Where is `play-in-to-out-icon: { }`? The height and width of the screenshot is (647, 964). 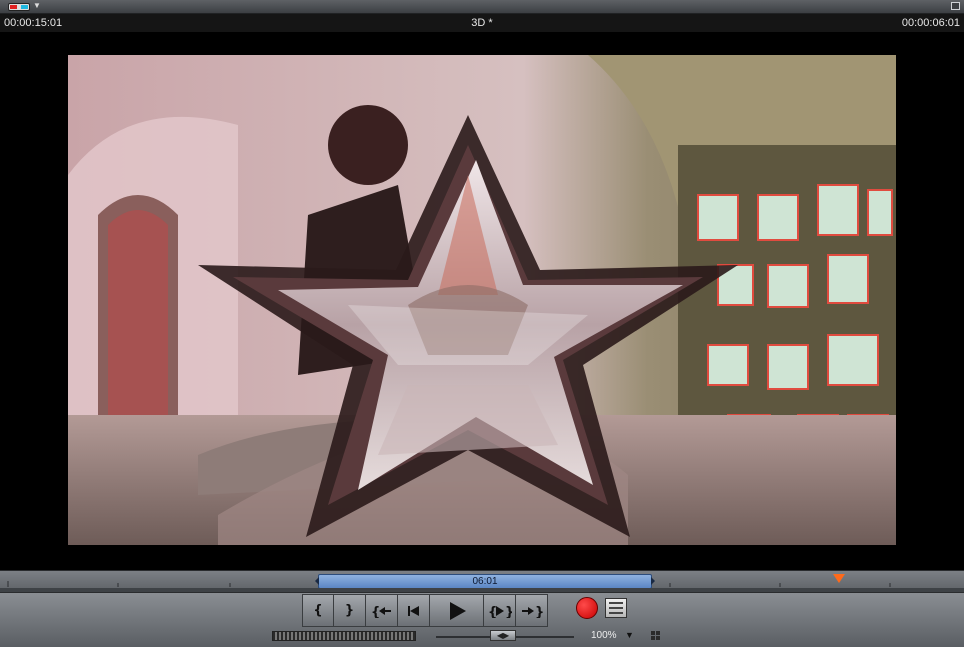
play-in-to-out-icon: { } is located at coordinates (500, 611).